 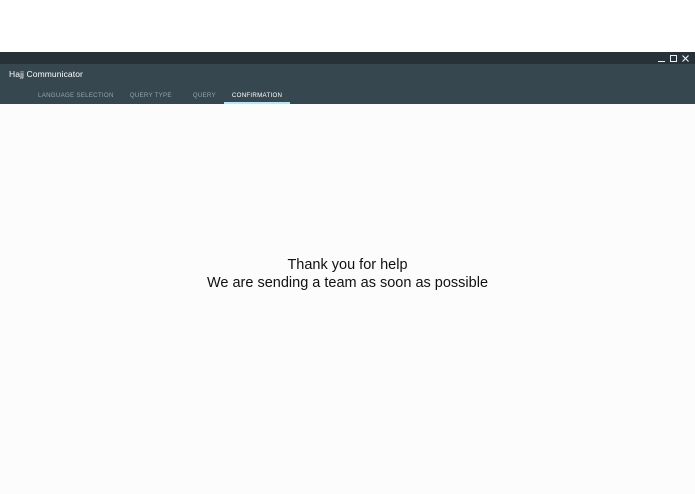 I want to click on tab-language-selection: LANGUAGE SELECTION, so click(x=76, y=96).